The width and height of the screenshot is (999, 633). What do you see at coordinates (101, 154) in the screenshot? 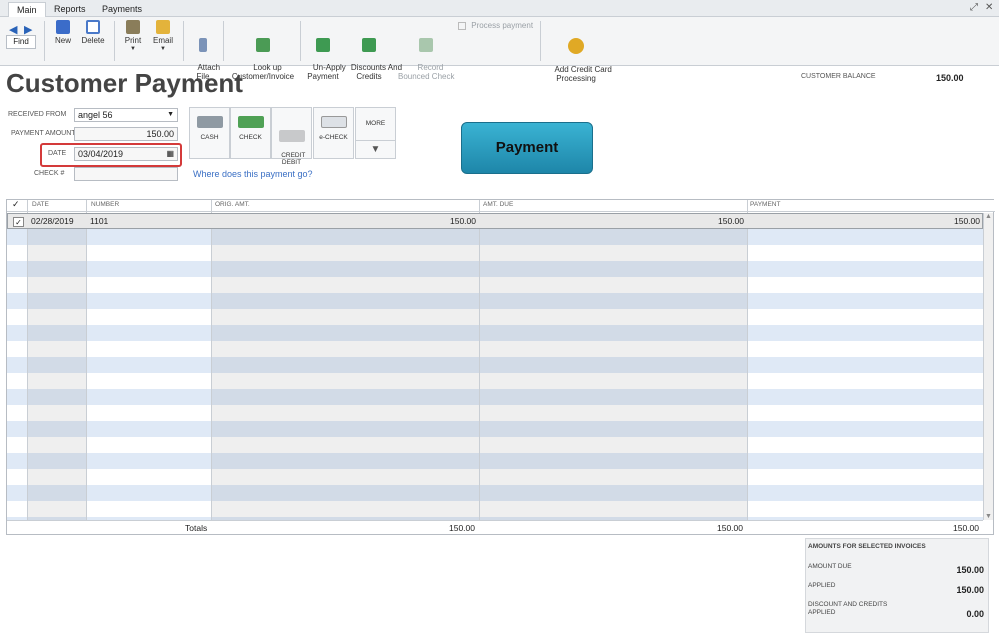
I see `date-value: 03/04/2019` at bounding box center [101, 154].